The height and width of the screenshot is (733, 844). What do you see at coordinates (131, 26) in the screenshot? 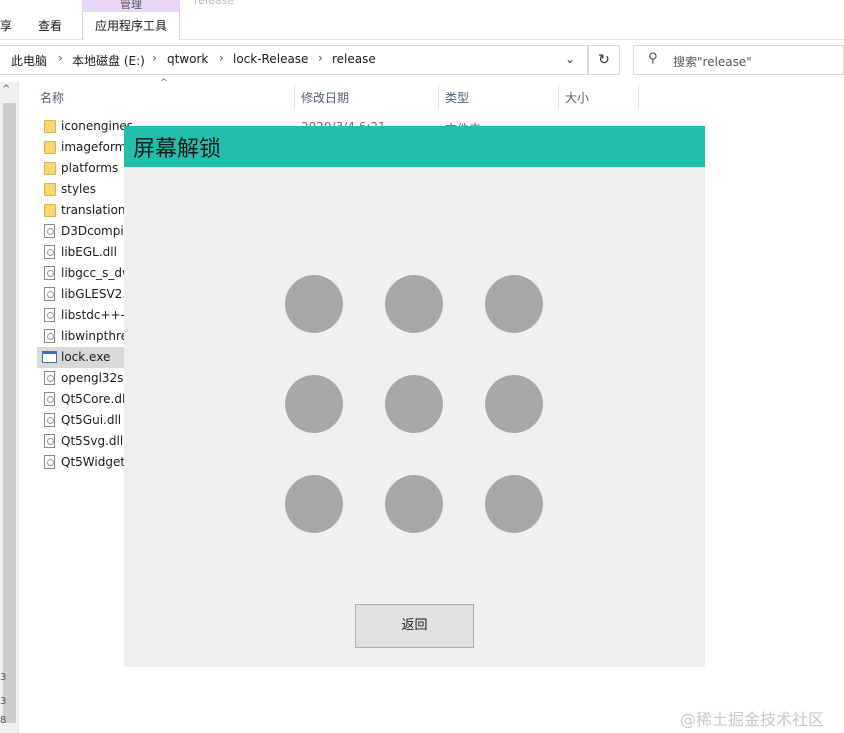
I see `tab-app-tools: 应用程序工具` at bounding box center [131, 26].